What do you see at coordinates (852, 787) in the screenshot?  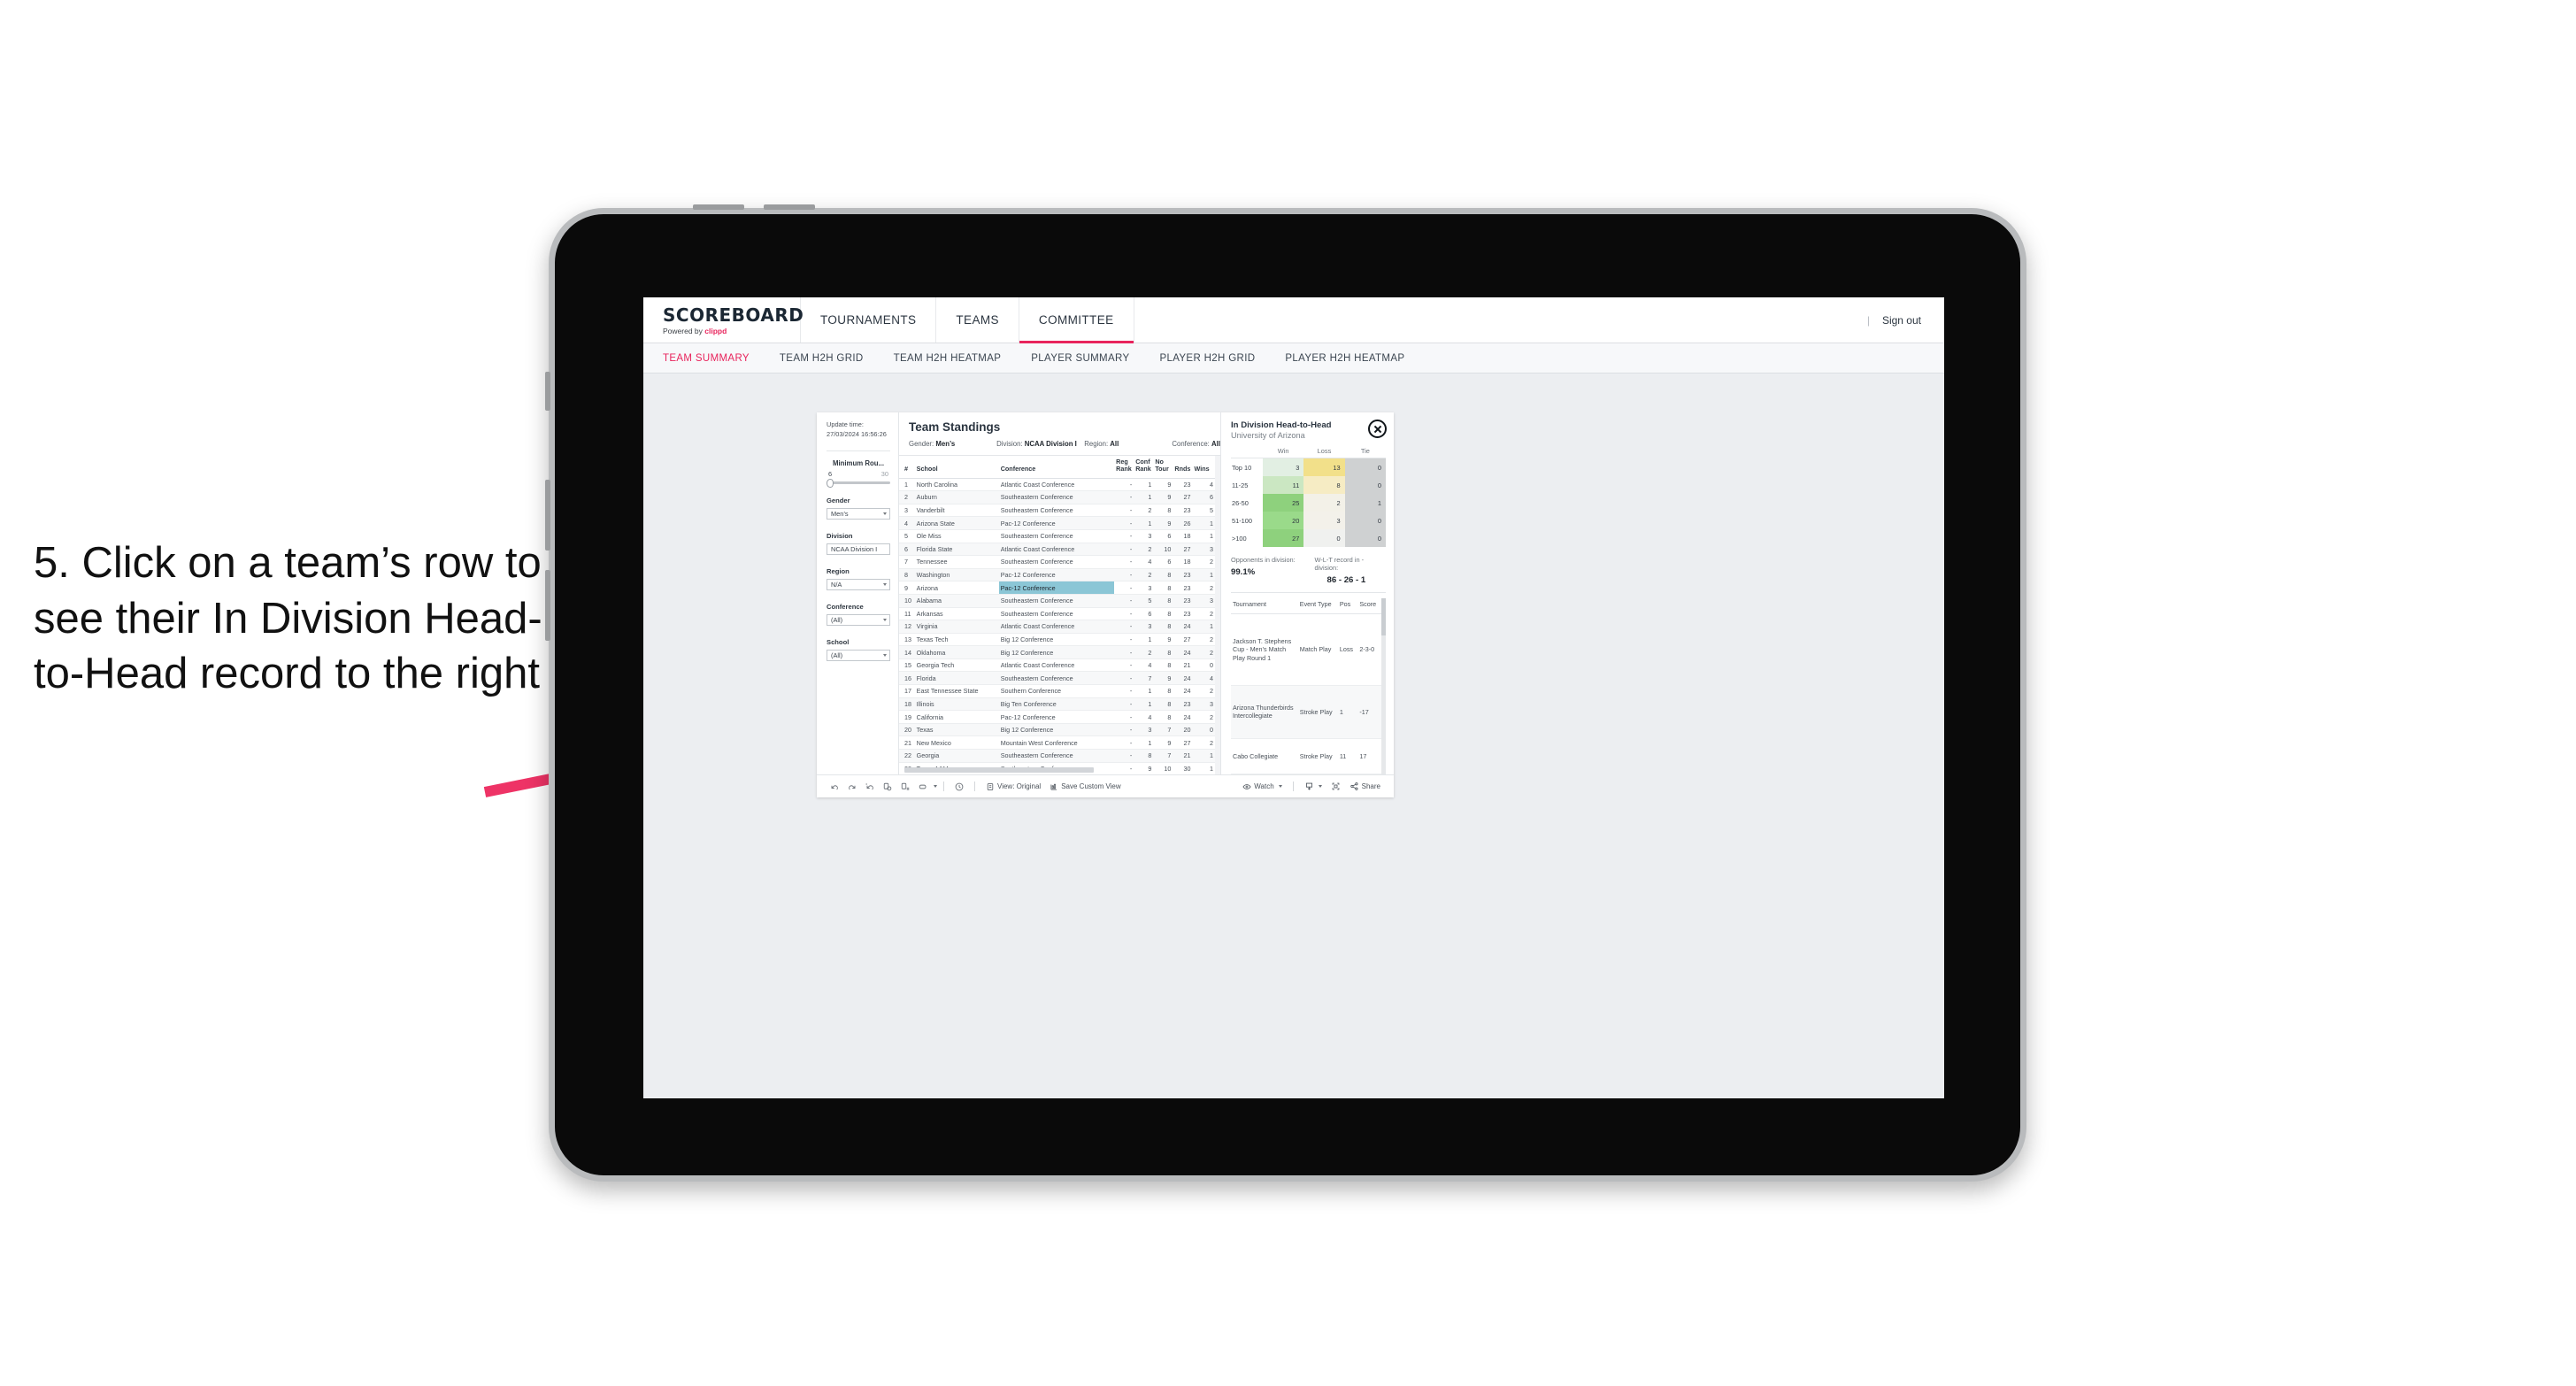 I see `redo-icon` at bounding box center [852, 787].